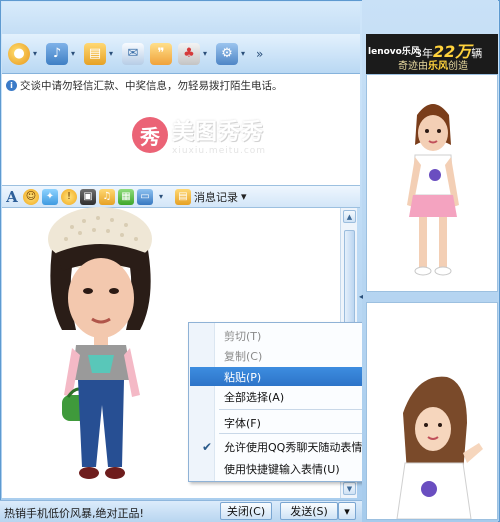  Describe the element at coordinates (216, 197) in the screenshot. I see `history-label: 消息记录` at that location.